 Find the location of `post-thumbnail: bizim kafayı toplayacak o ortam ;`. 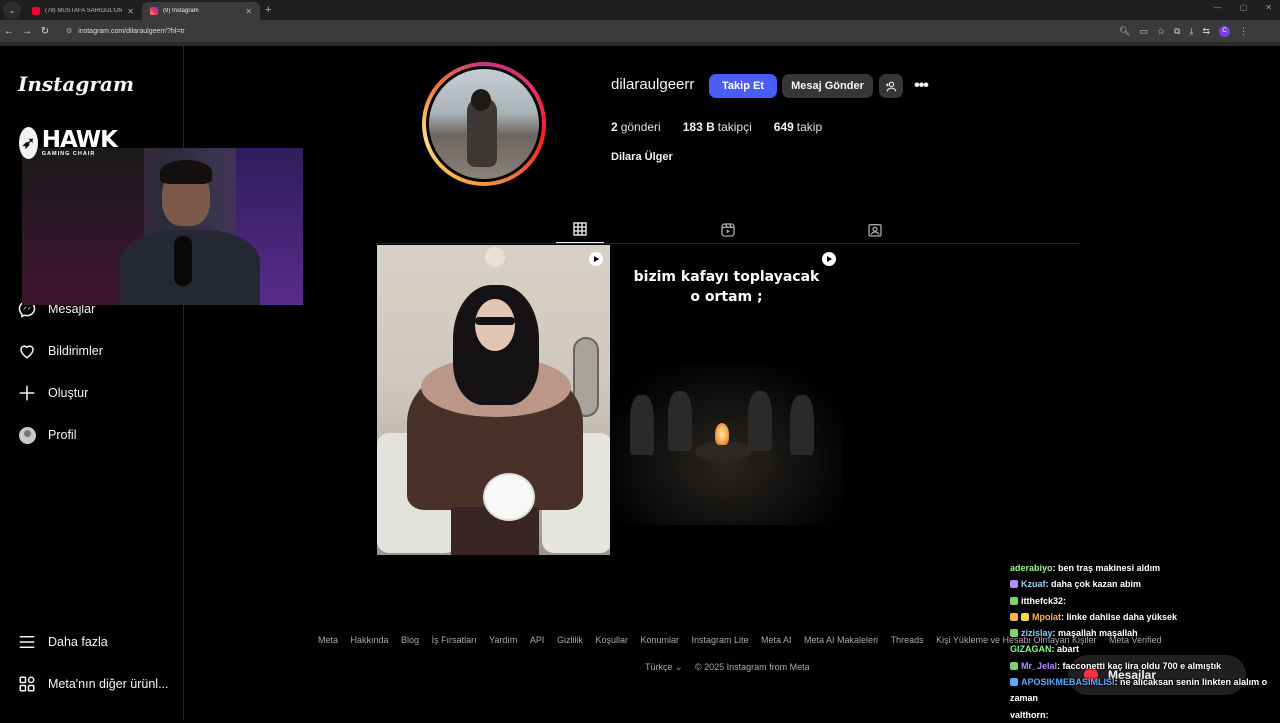

post-thumbnail: bizim kafayı toplayacak o ortam ; is located at coordinates (726, 400).